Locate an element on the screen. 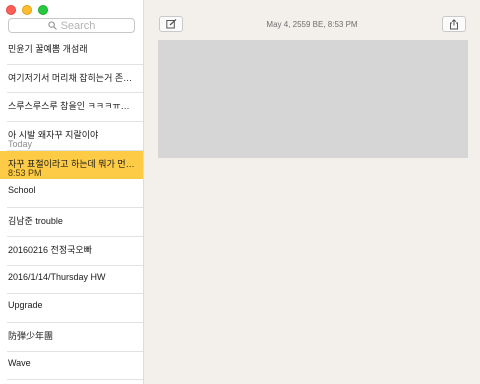  share-button is located at coordinates (454, 24).